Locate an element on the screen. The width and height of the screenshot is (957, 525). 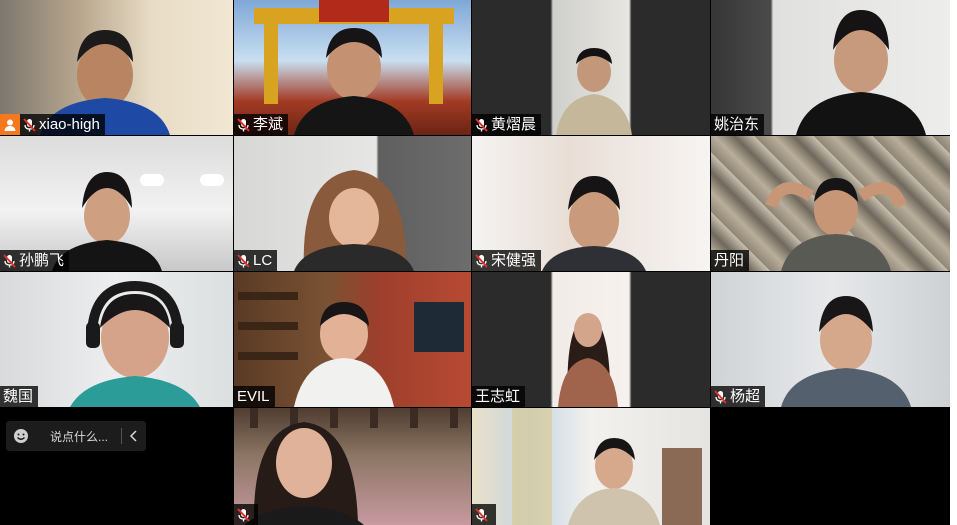
name-tag: 孙鹏飞 is located at coordinates (35, 260).